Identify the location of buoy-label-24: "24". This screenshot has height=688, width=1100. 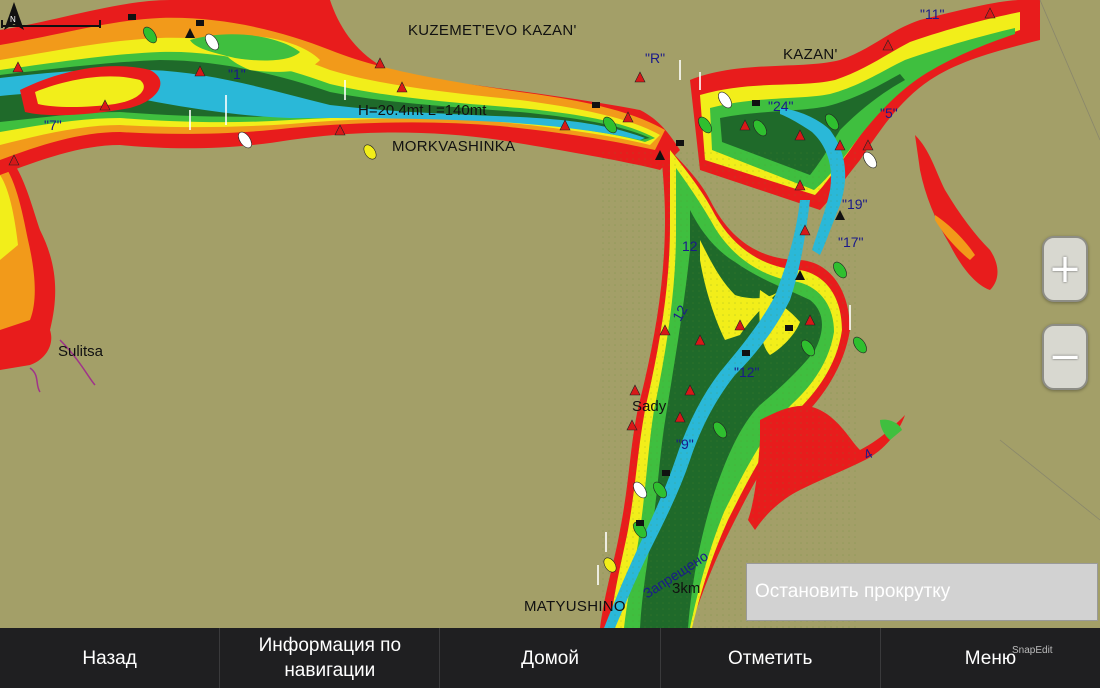
(781, 106).